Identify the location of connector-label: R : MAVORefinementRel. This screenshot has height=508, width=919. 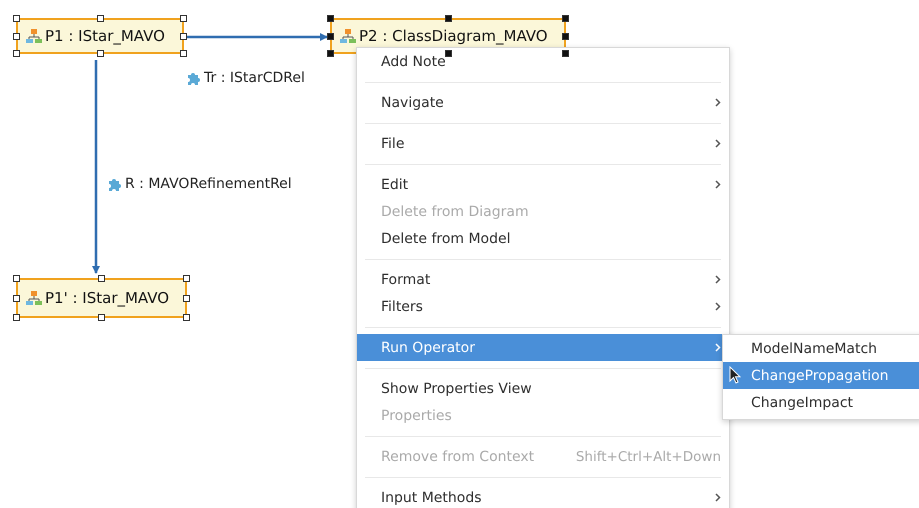
(208, 184).